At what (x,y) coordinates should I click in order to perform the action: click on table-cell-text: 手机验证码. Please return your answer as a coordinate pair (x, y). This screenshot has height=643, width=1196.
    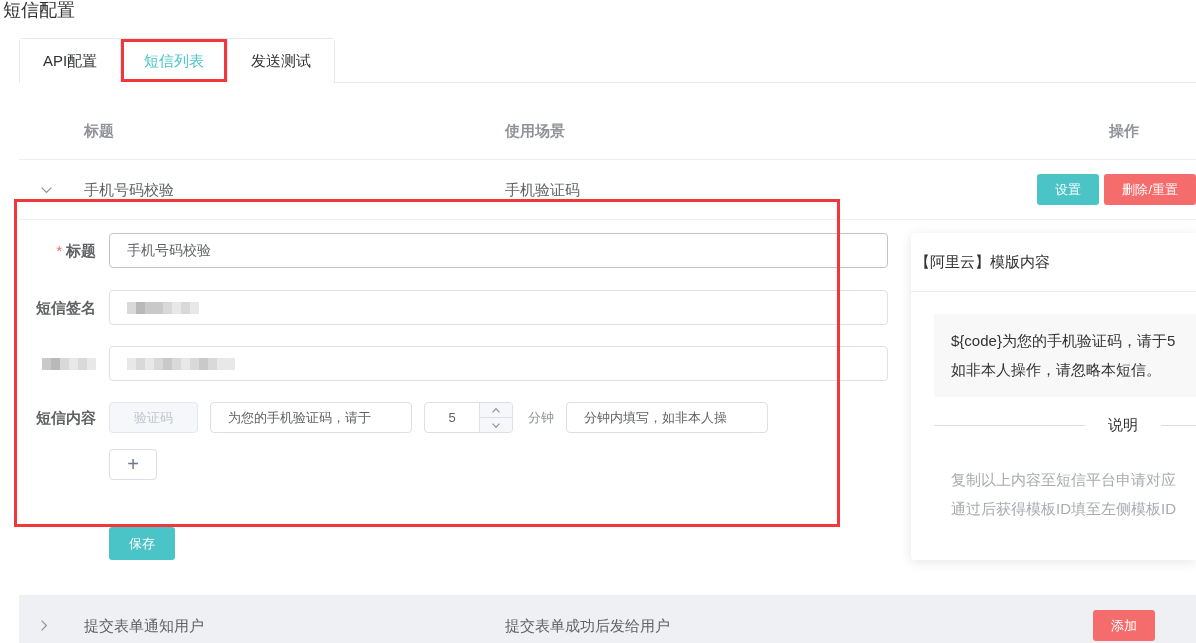
    Looking at the image, I should click on (543, 190).